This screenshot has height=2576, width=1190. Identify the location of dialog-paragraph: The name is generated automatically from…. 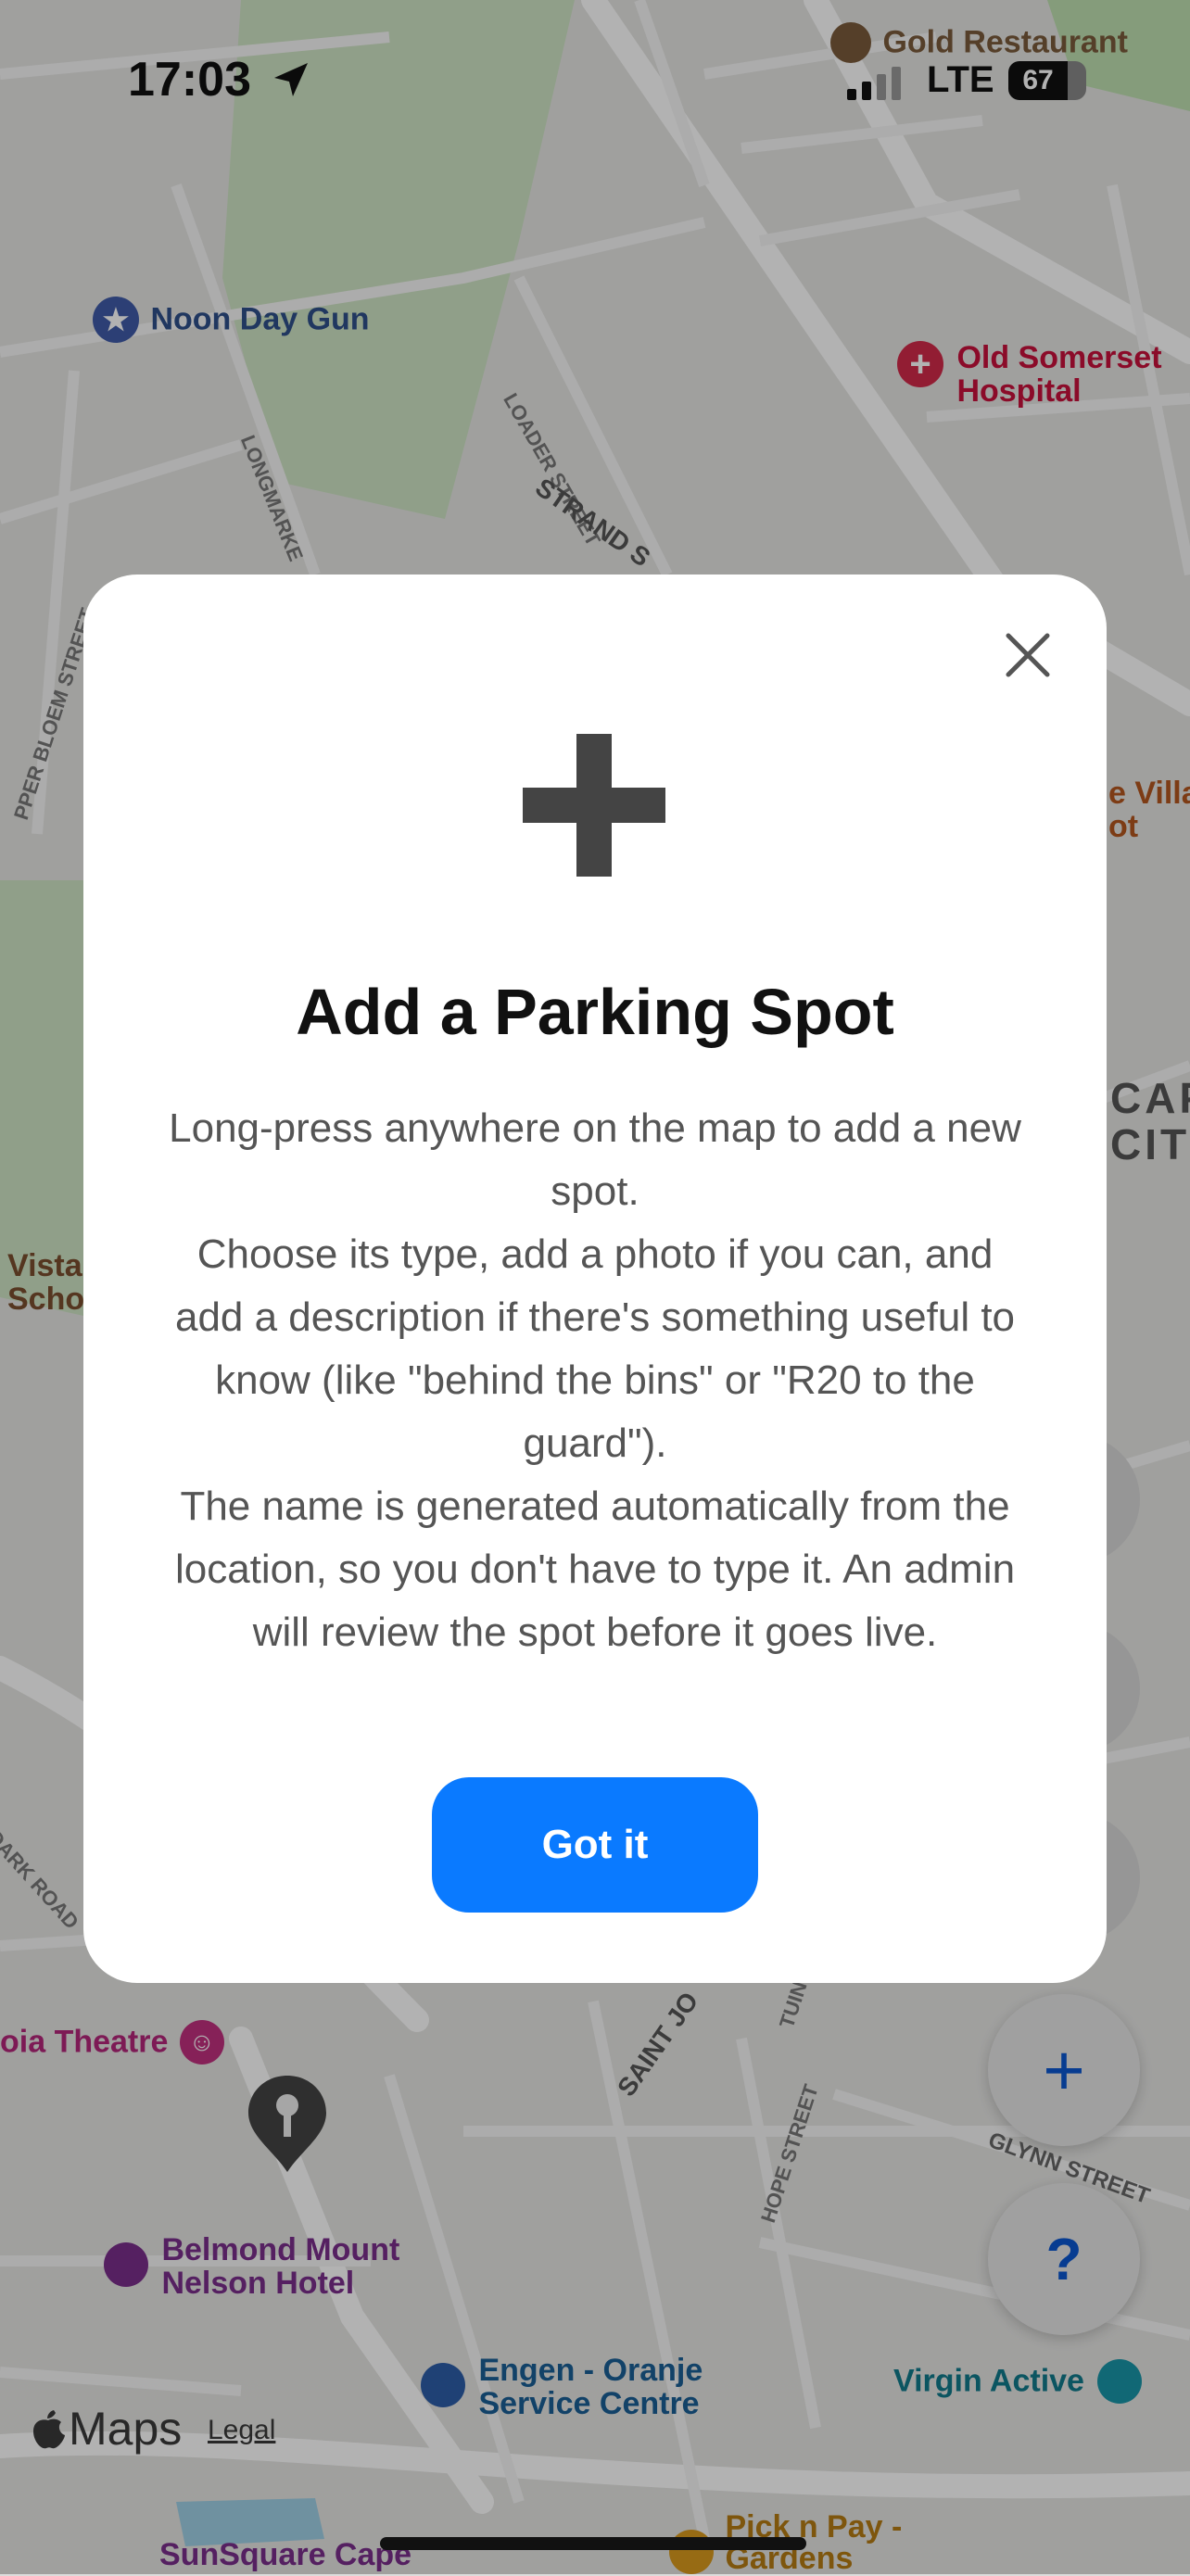
(595, 1569).